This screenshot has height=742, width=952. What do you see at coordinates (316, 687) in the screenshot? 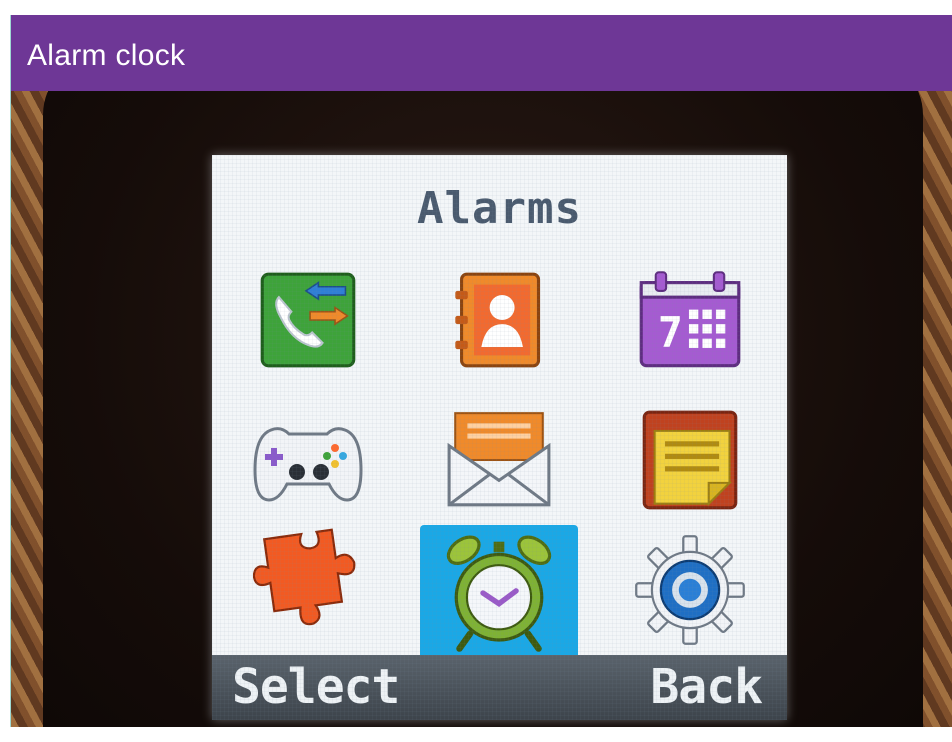
I see `select-softkey: Select` at bounding box center [316, 687].